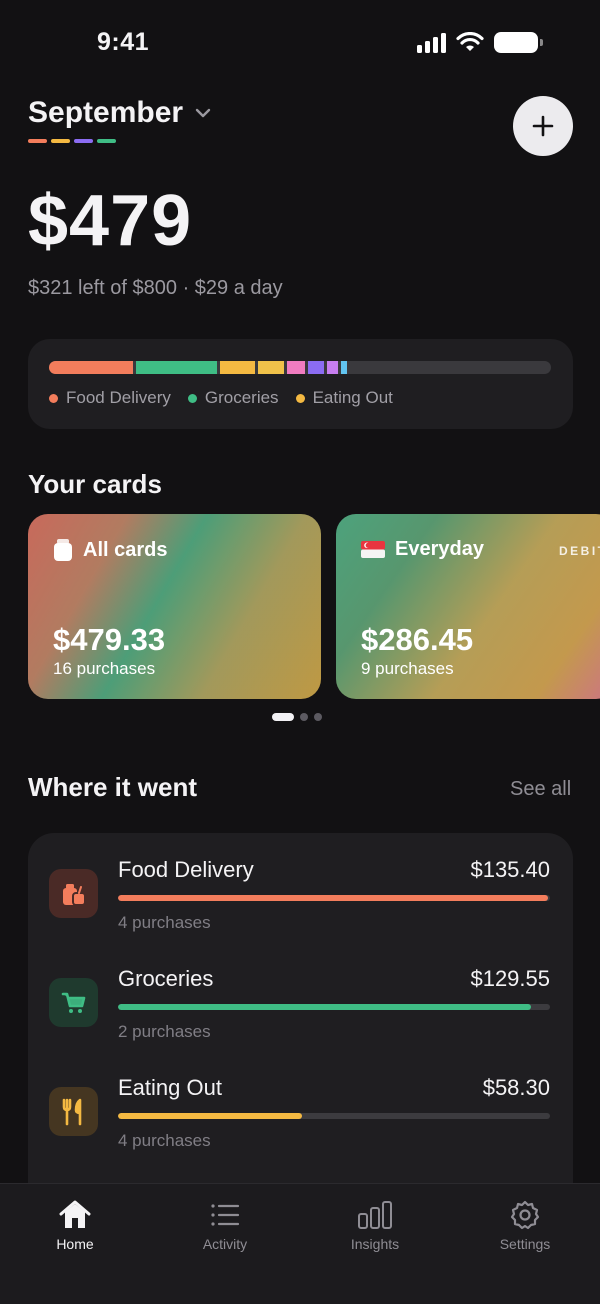  I want to click on card-name-row: All cards, so click(110, 550).